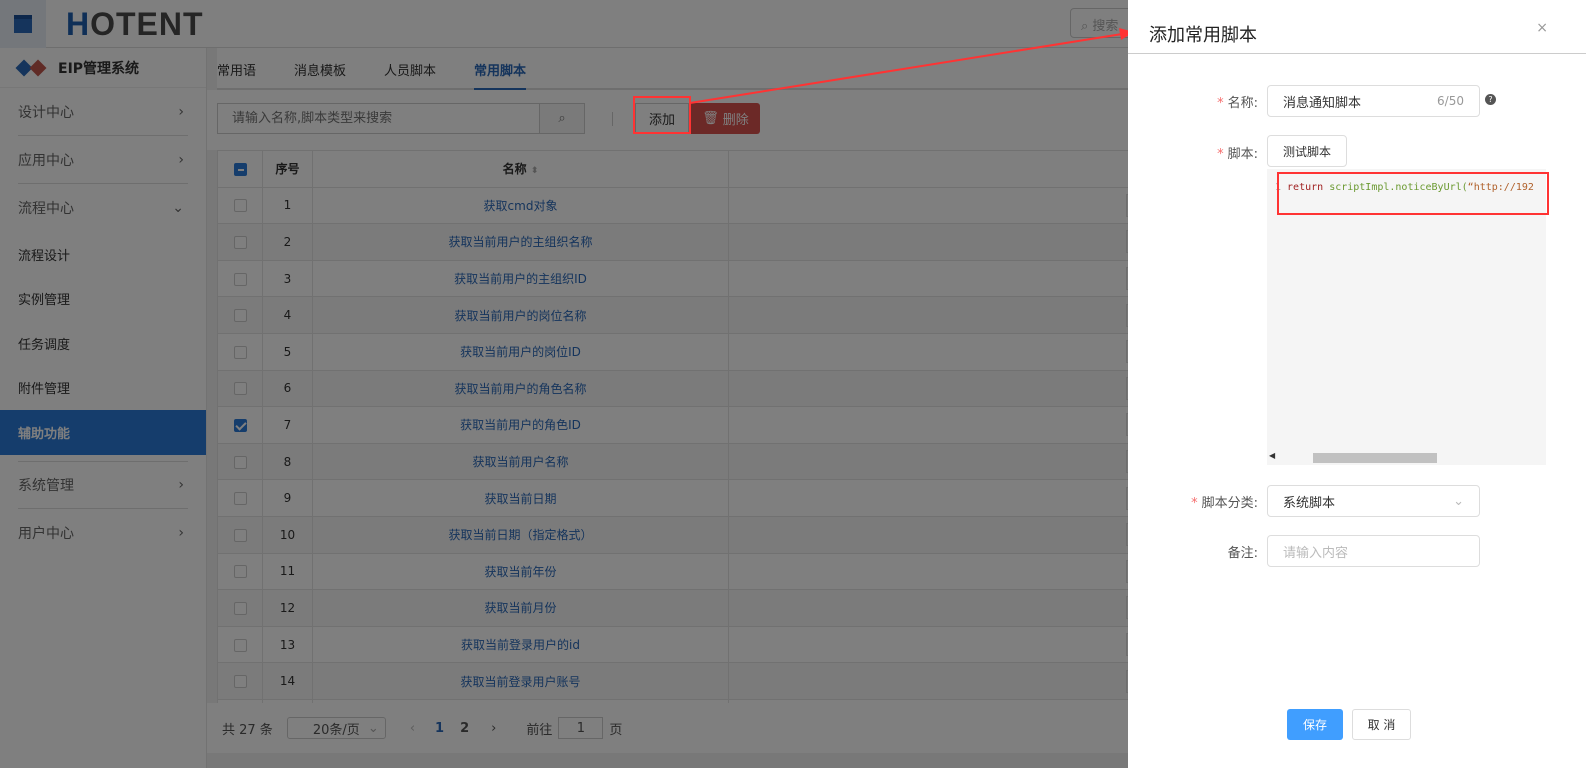  What do you see at coordinates (1357, 53) in the screenshot?
I see `divider` at bounding box center [1357, 53].